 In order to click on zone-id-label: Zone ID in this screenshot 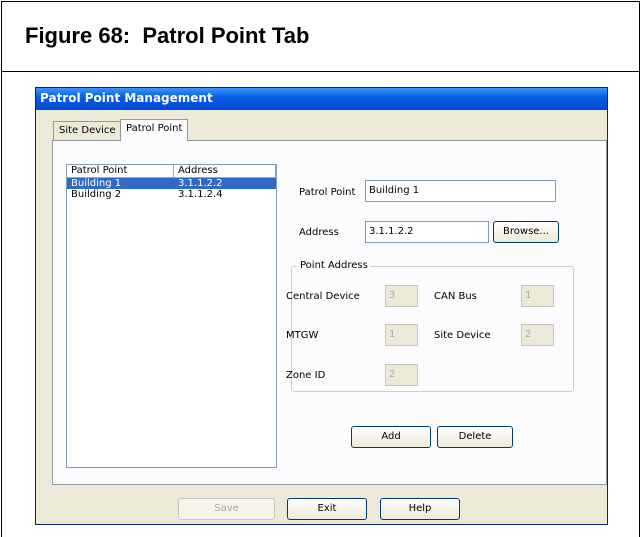, I will do `click(306, 375)`.